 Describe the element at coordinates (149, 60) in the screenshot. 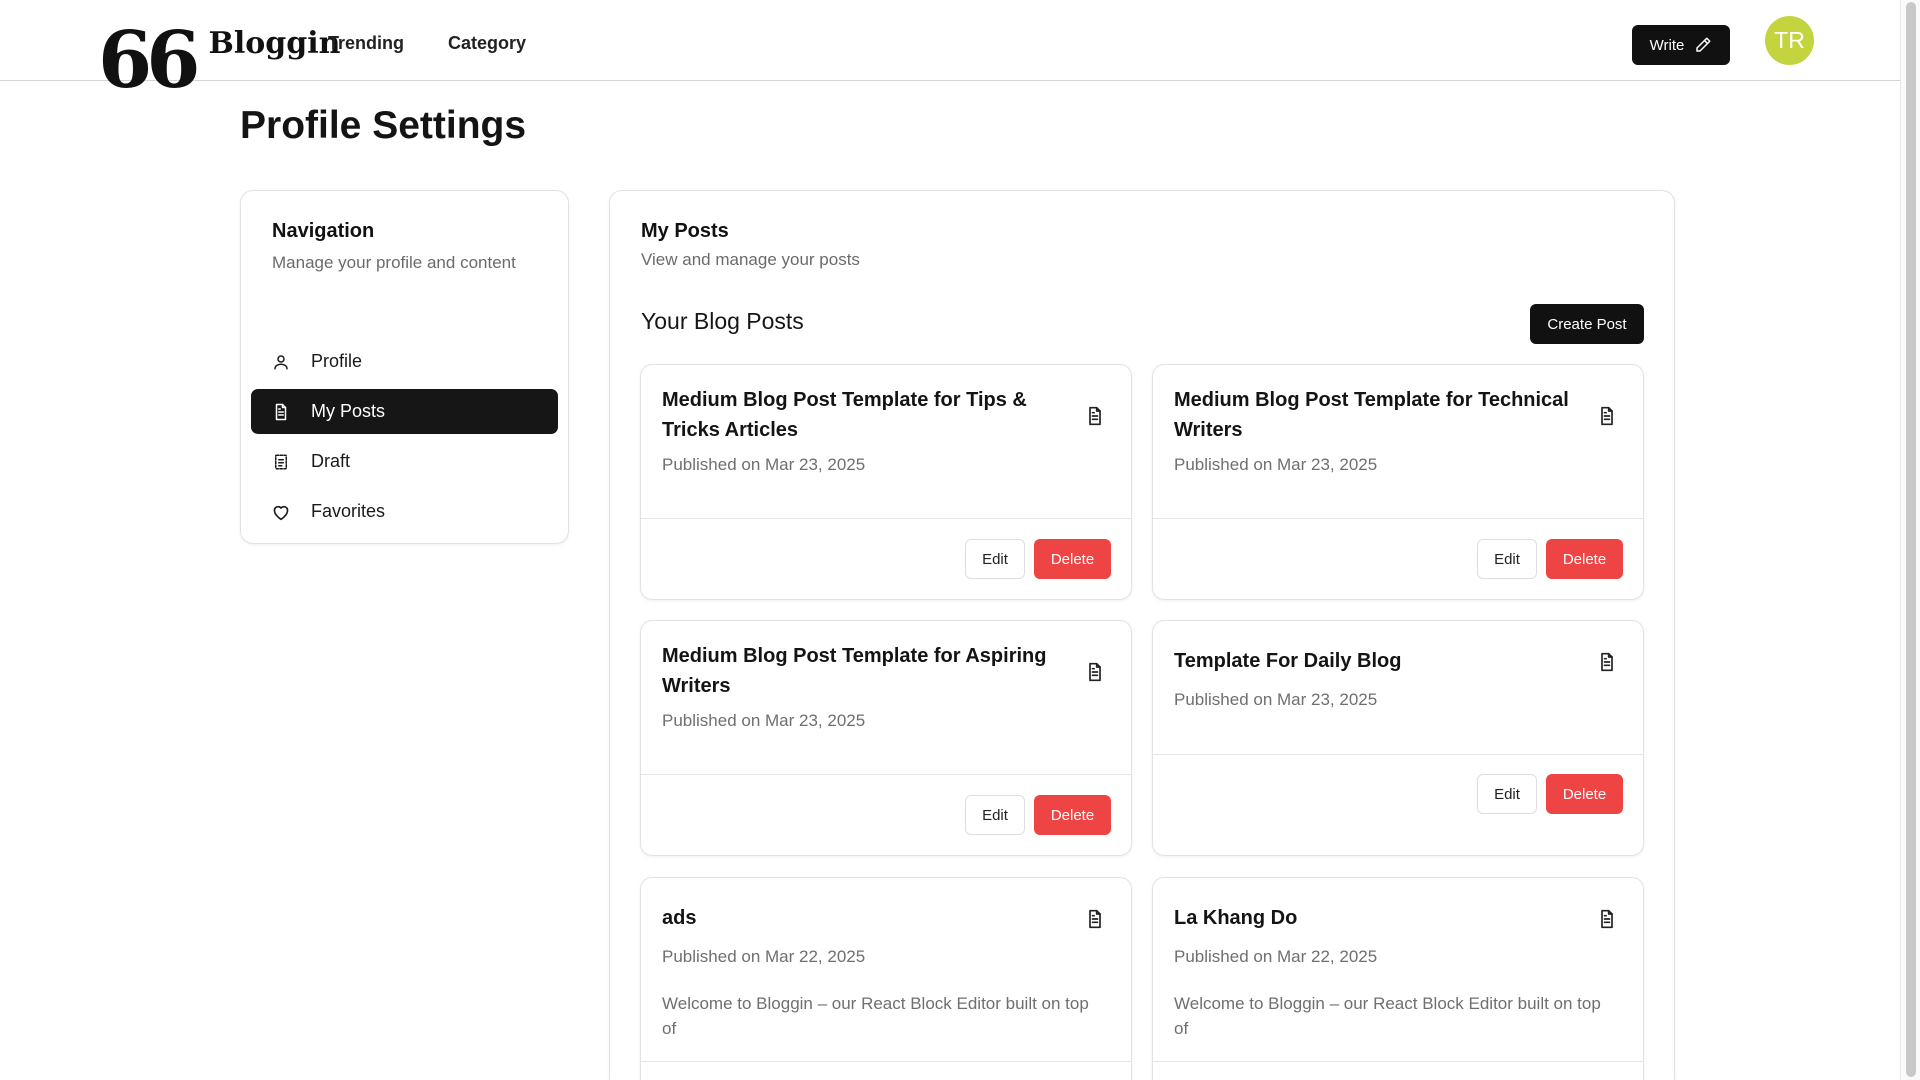

I see `quote-logo-icon: 66` at that location.